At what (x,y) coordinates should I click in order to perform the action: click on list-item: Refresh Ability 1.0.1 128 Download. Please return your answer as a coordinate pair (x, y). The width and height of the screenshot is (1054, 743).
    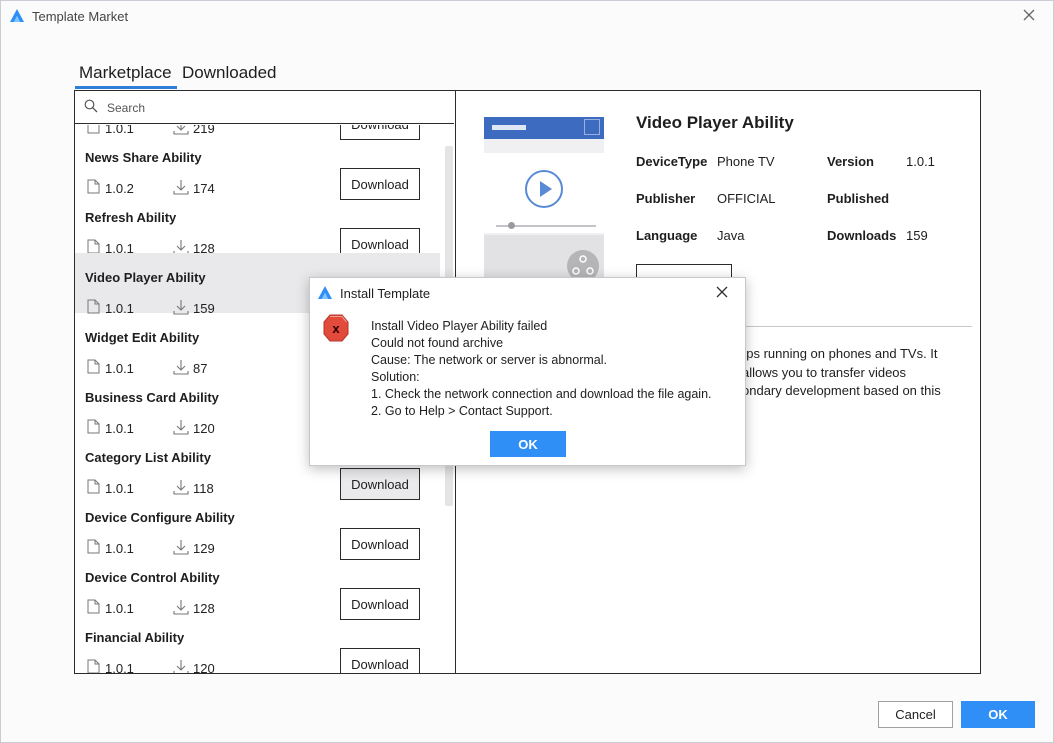
    Looking at the image, I should click on (257, 226).